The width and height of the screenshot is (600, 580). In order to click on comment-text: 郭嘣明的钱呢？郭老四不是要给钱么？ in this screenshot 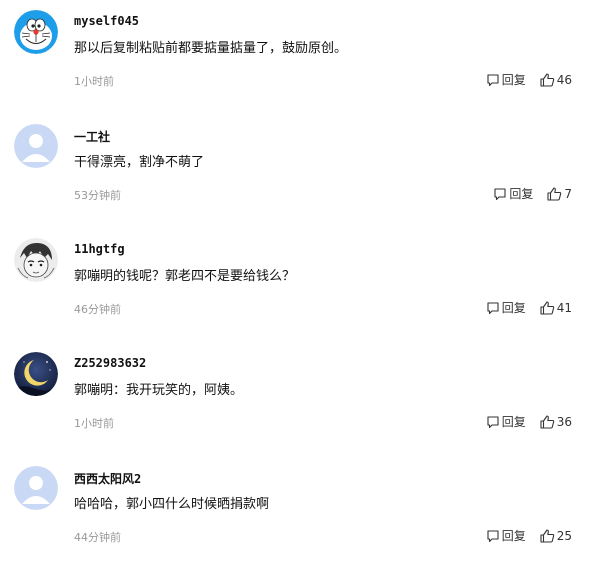, I will do `click(185, 276)`.